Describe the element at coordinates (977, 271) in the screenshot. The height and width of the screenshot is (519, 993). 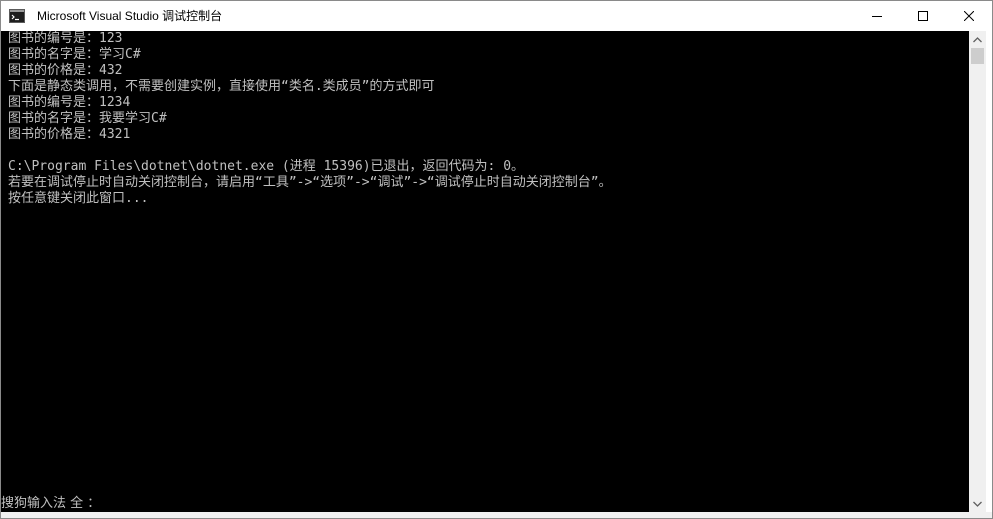
I see `vertical-scrollbar` at that location.